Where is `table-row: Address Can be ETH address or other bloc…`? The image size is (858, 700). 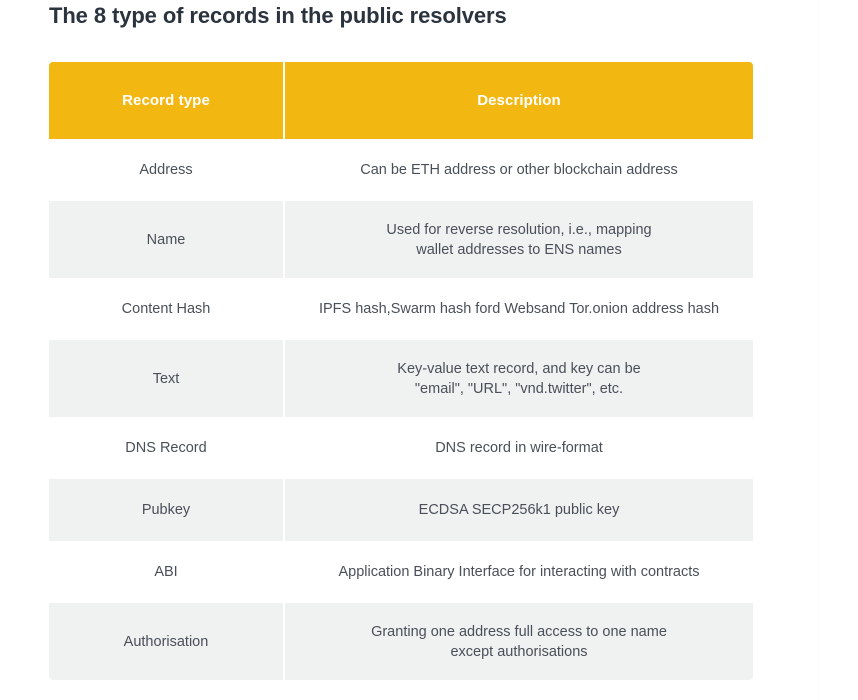 table-row: Address Can be ETH address or other bloc… is located at coordinates (401, 170).